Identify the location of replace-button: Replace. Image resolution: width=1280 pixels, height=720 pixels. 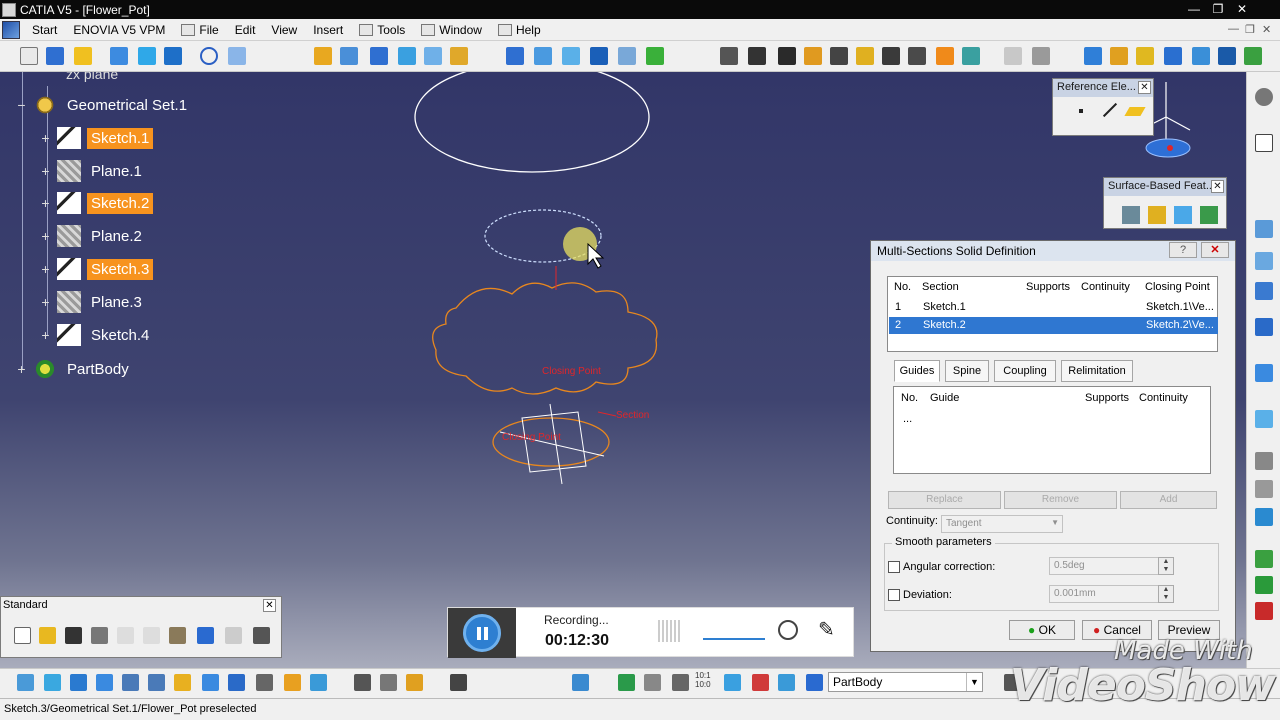
(944, 500).